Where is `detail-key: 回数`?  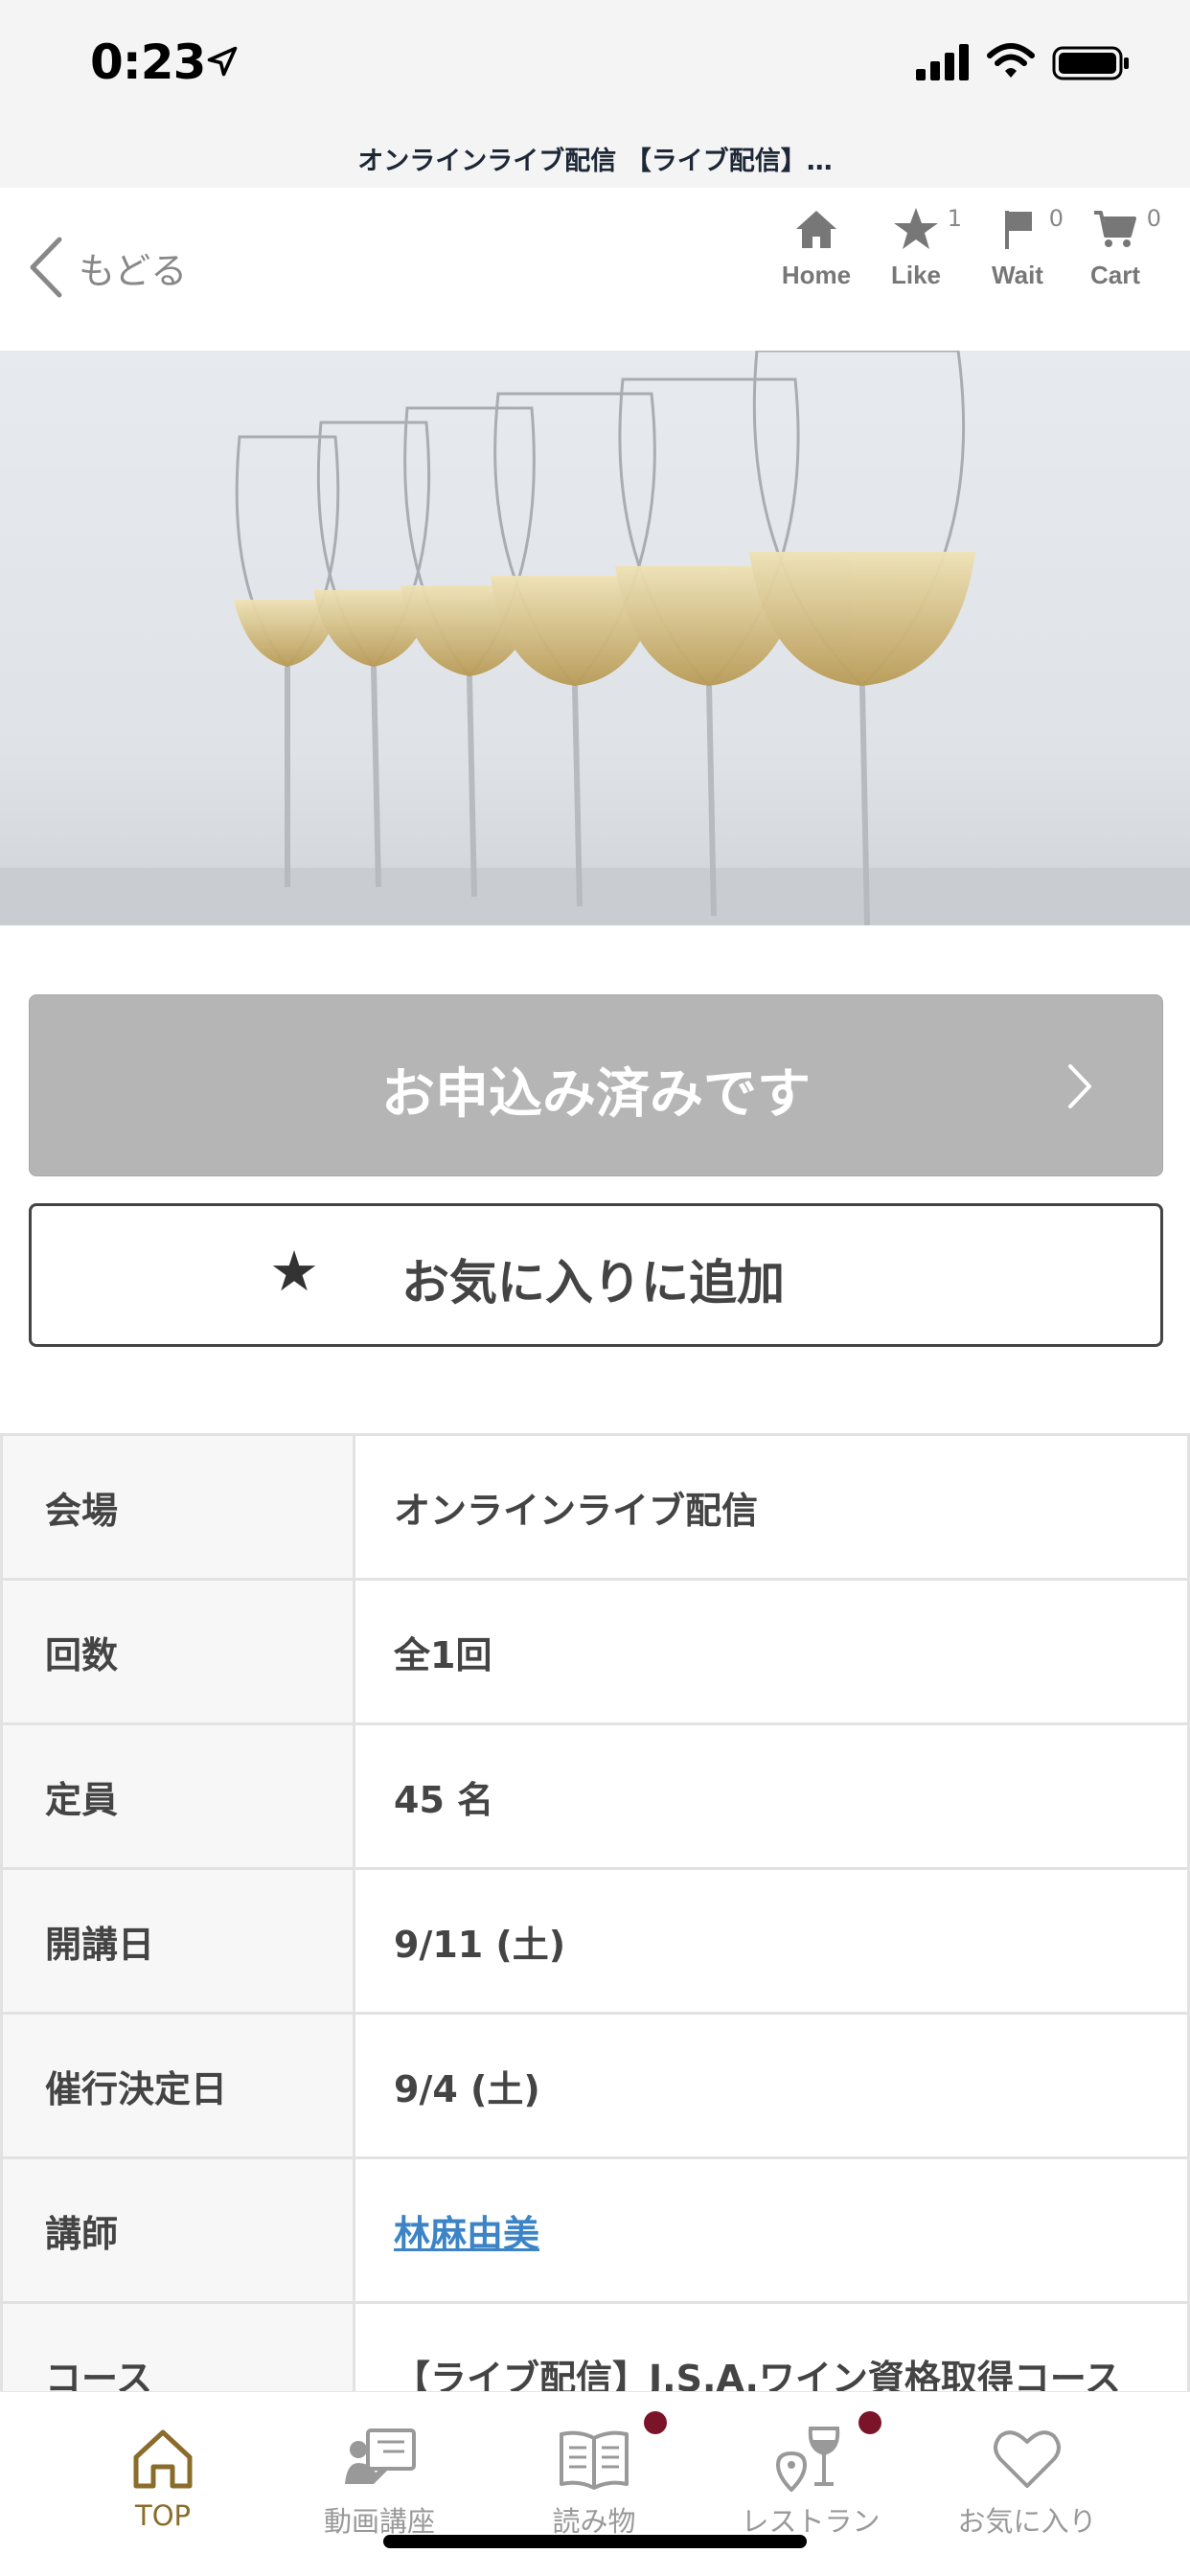
detail-key: 回数 is located at coordinates (178, 1652).